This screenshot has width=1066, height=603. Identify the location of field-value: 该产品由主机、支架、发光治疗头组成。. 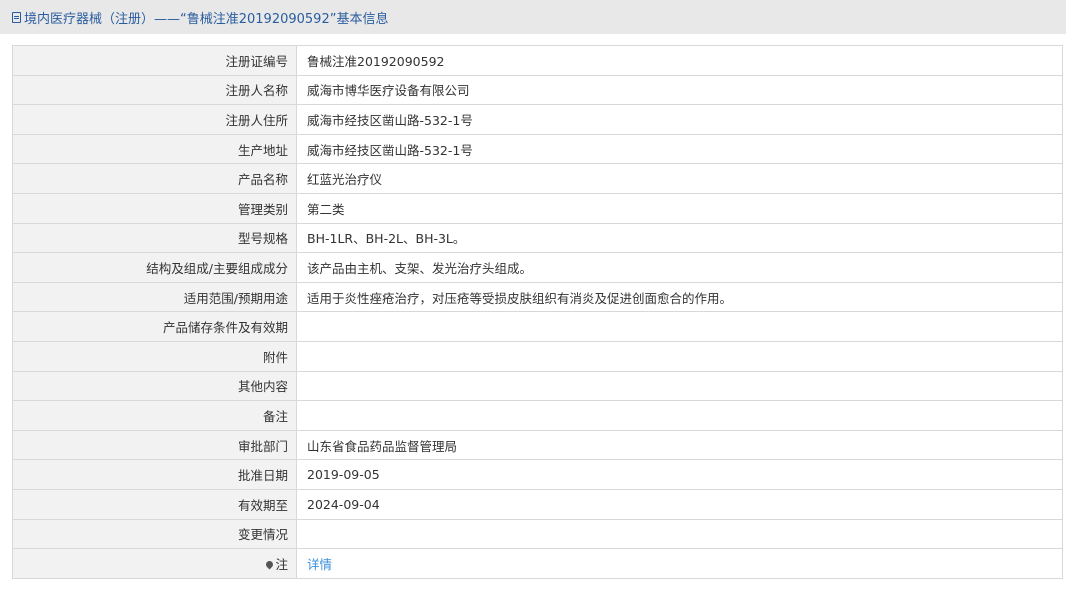
(679, 267).